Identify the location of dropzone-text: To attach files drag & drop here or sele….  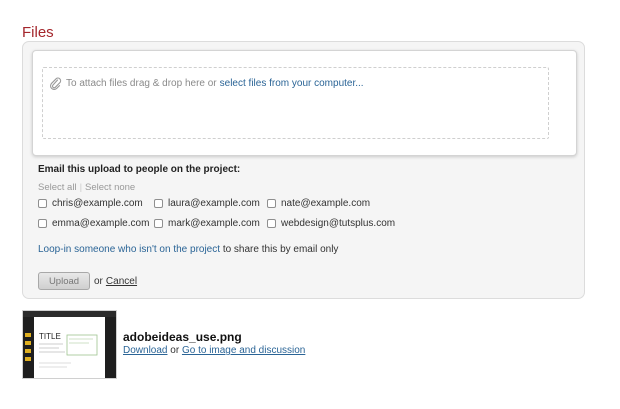
(206, 83).